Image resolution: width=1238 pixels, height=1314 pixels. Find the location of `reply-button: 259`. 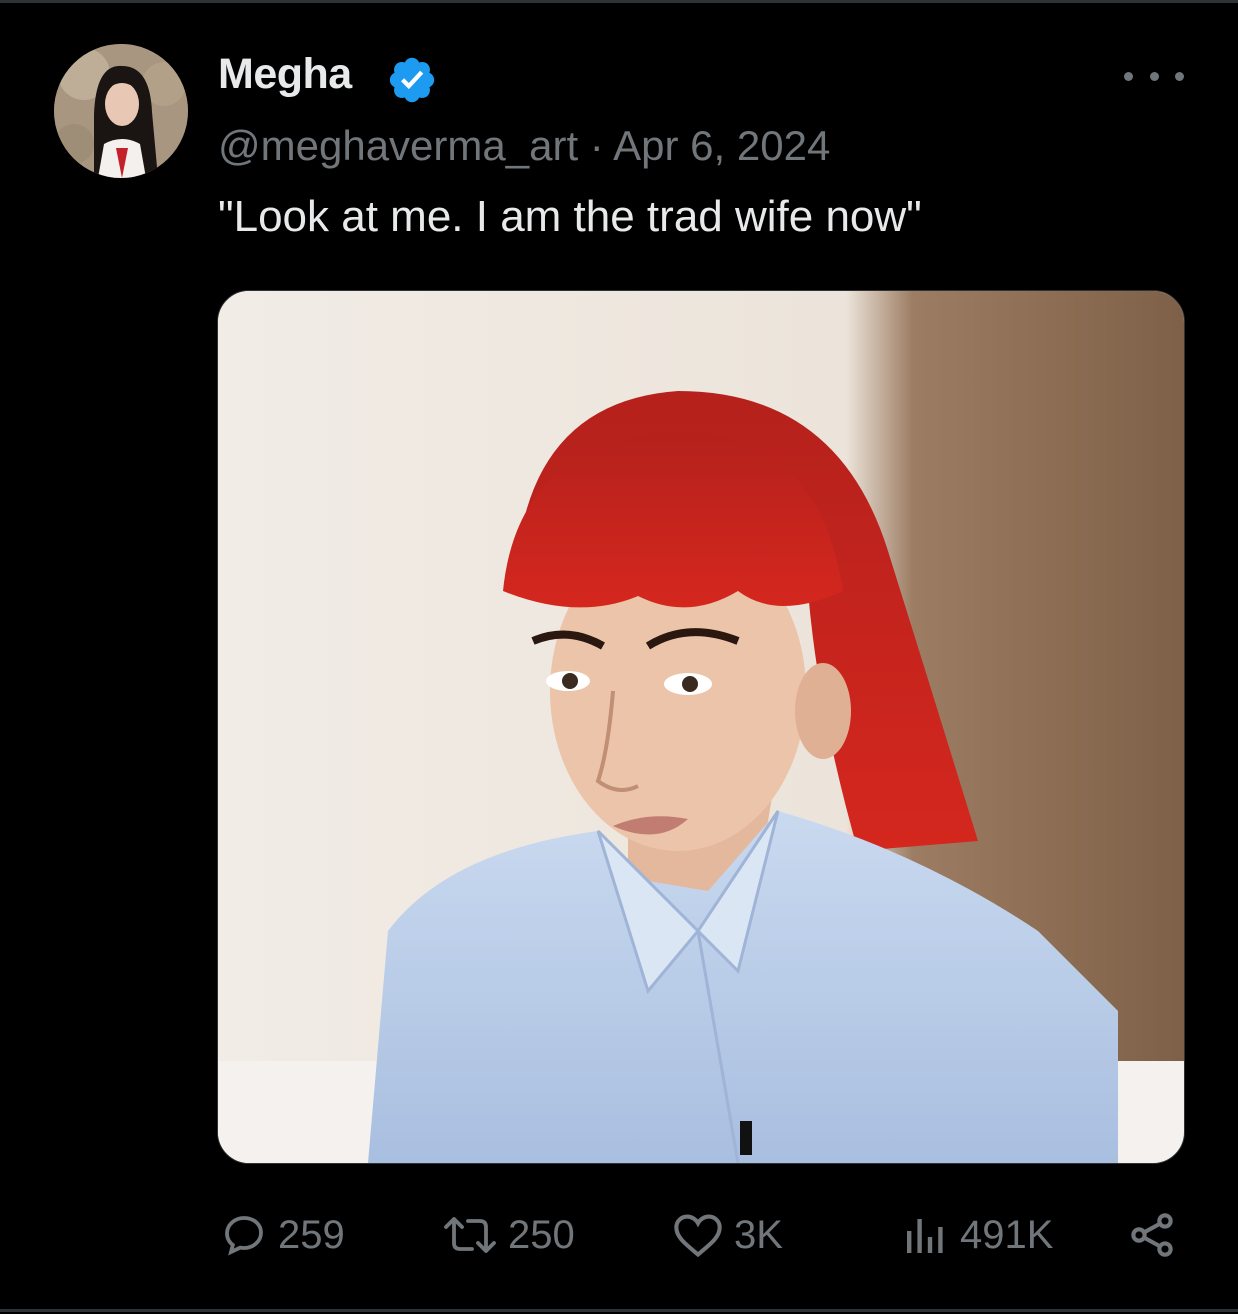

reply-button: 259 is located at coordinates (282, 1235).